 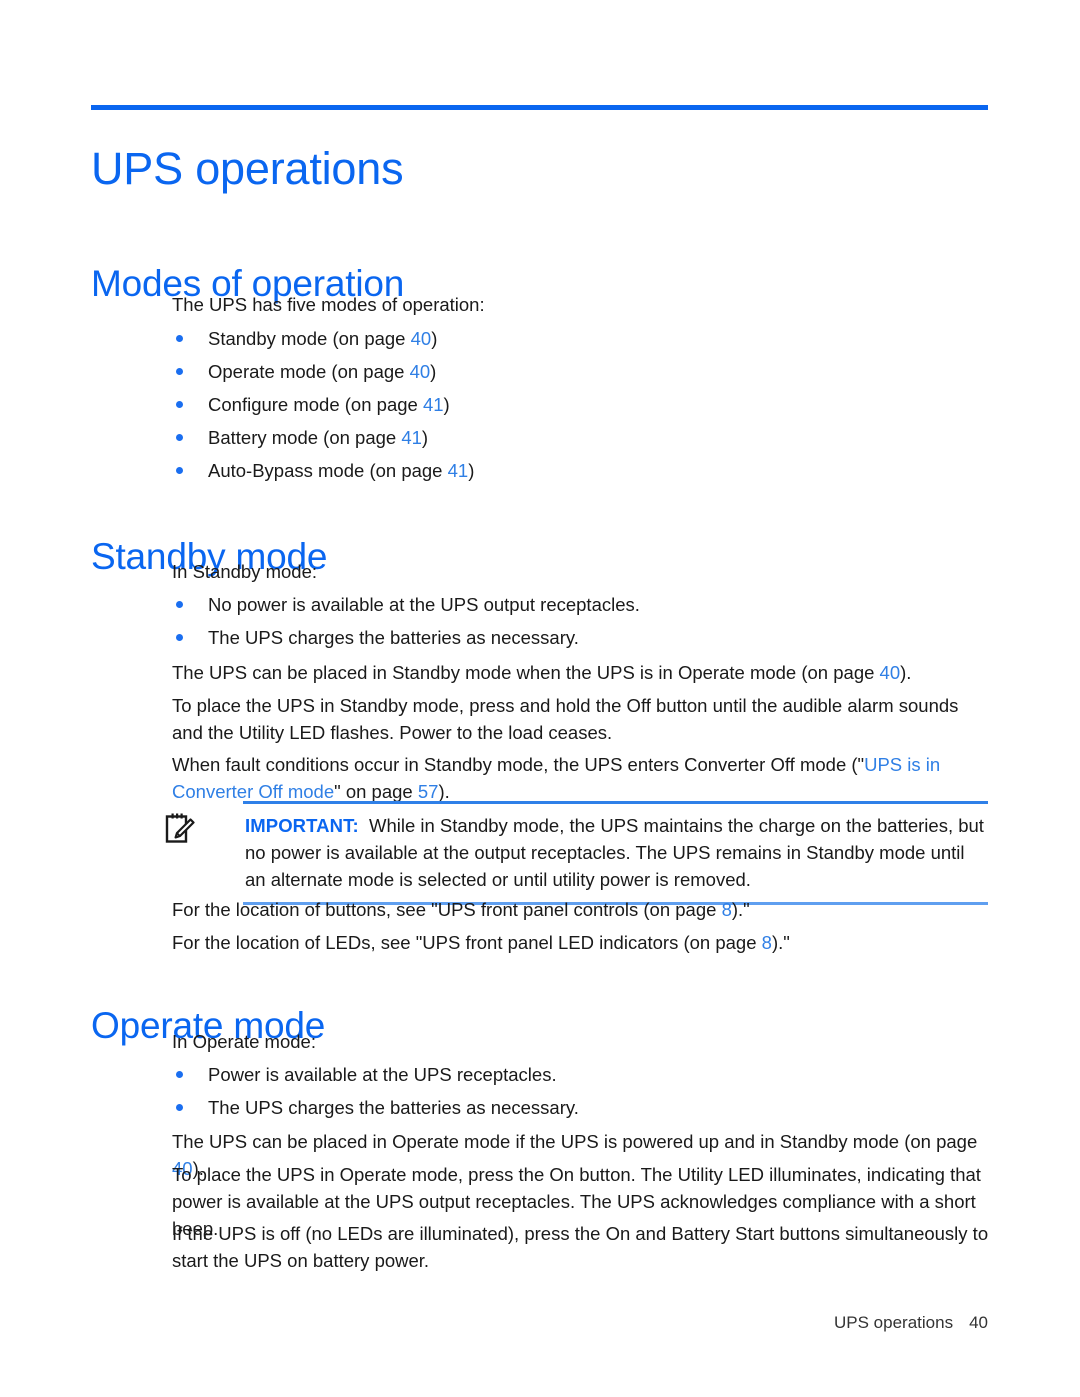 I want to click on page-title: UPS operations, so click(x=247, y=169).